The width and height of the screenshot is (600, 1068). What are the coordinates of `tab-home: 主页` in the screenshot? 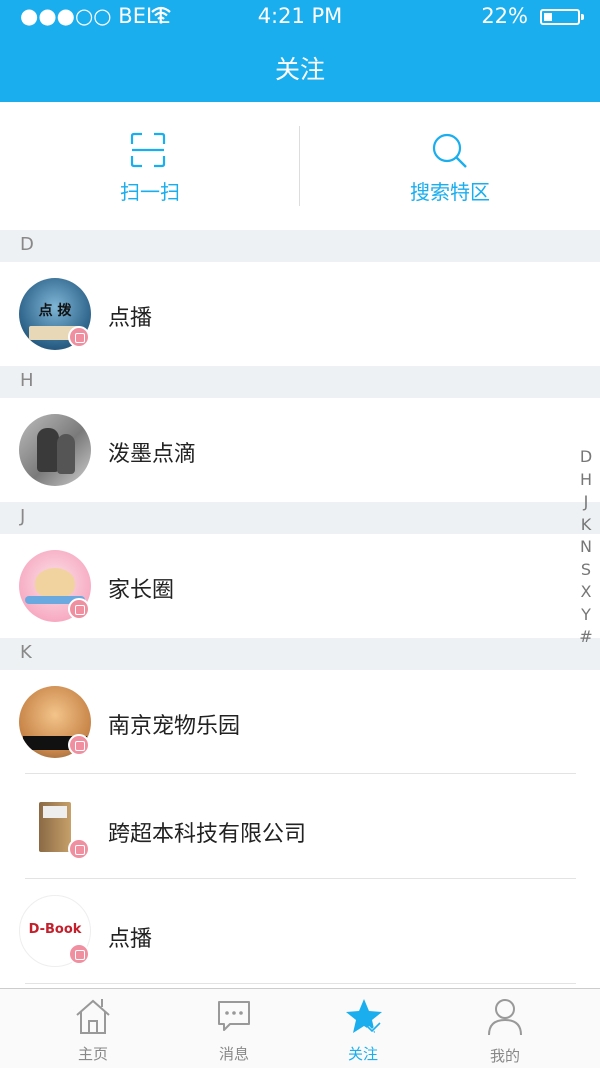 It's located at (93, 1028).